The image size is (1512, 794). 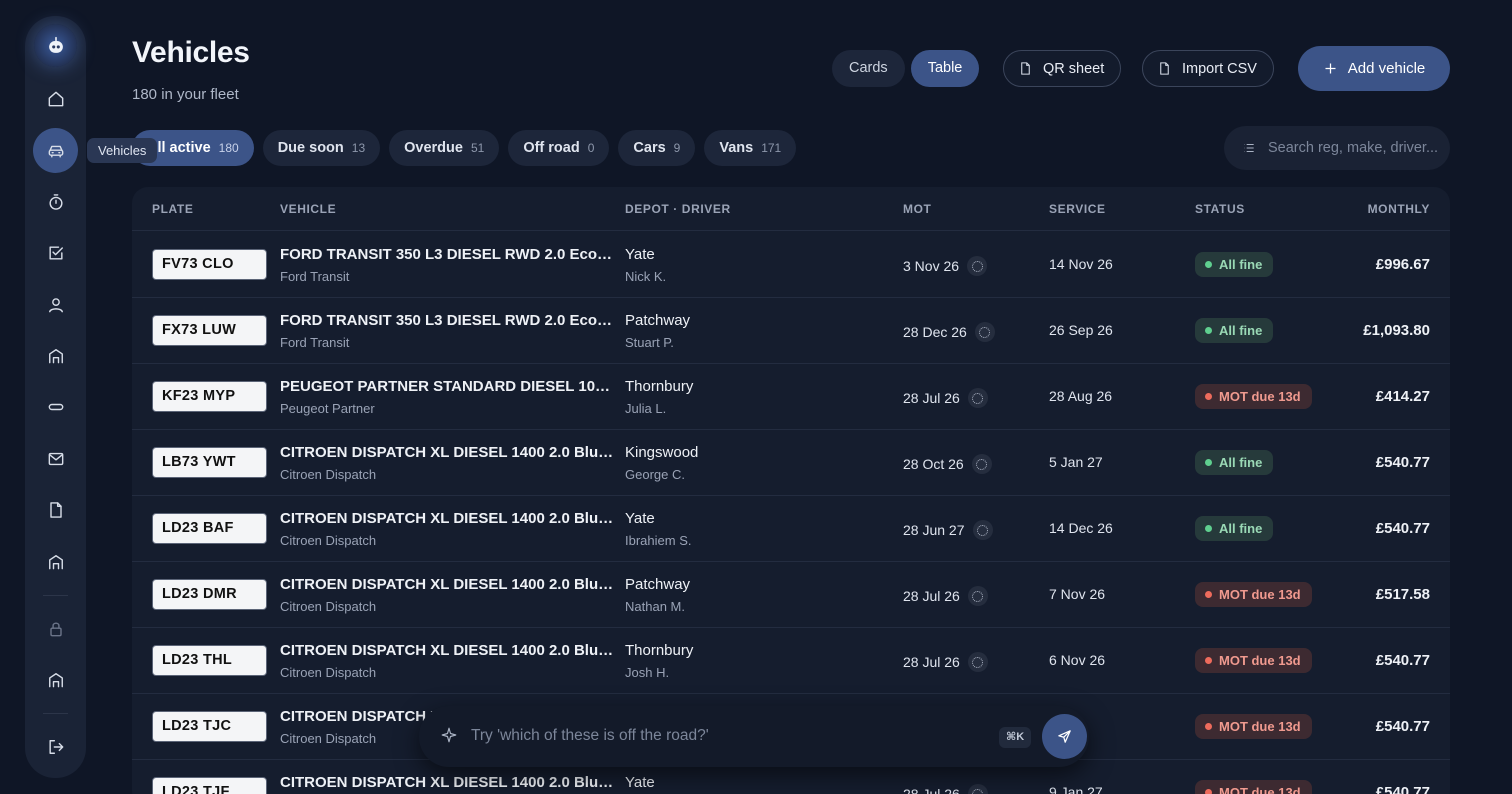 What do you see at coordinates (172, 209) in the screenshot?
I see `column-plate: PLATE` at bounding box center [172, 209].